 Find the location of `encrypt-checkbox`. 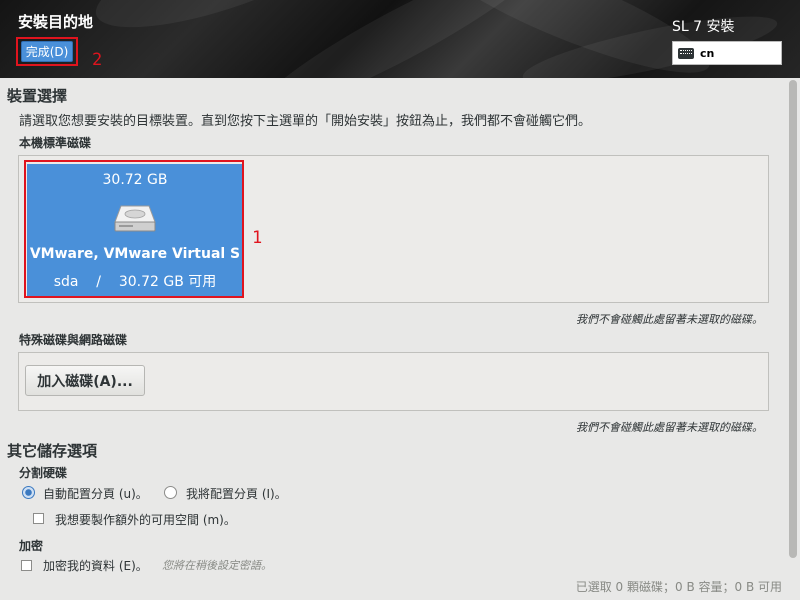

encrypt-checkbox is located at coordinates (26, 565).